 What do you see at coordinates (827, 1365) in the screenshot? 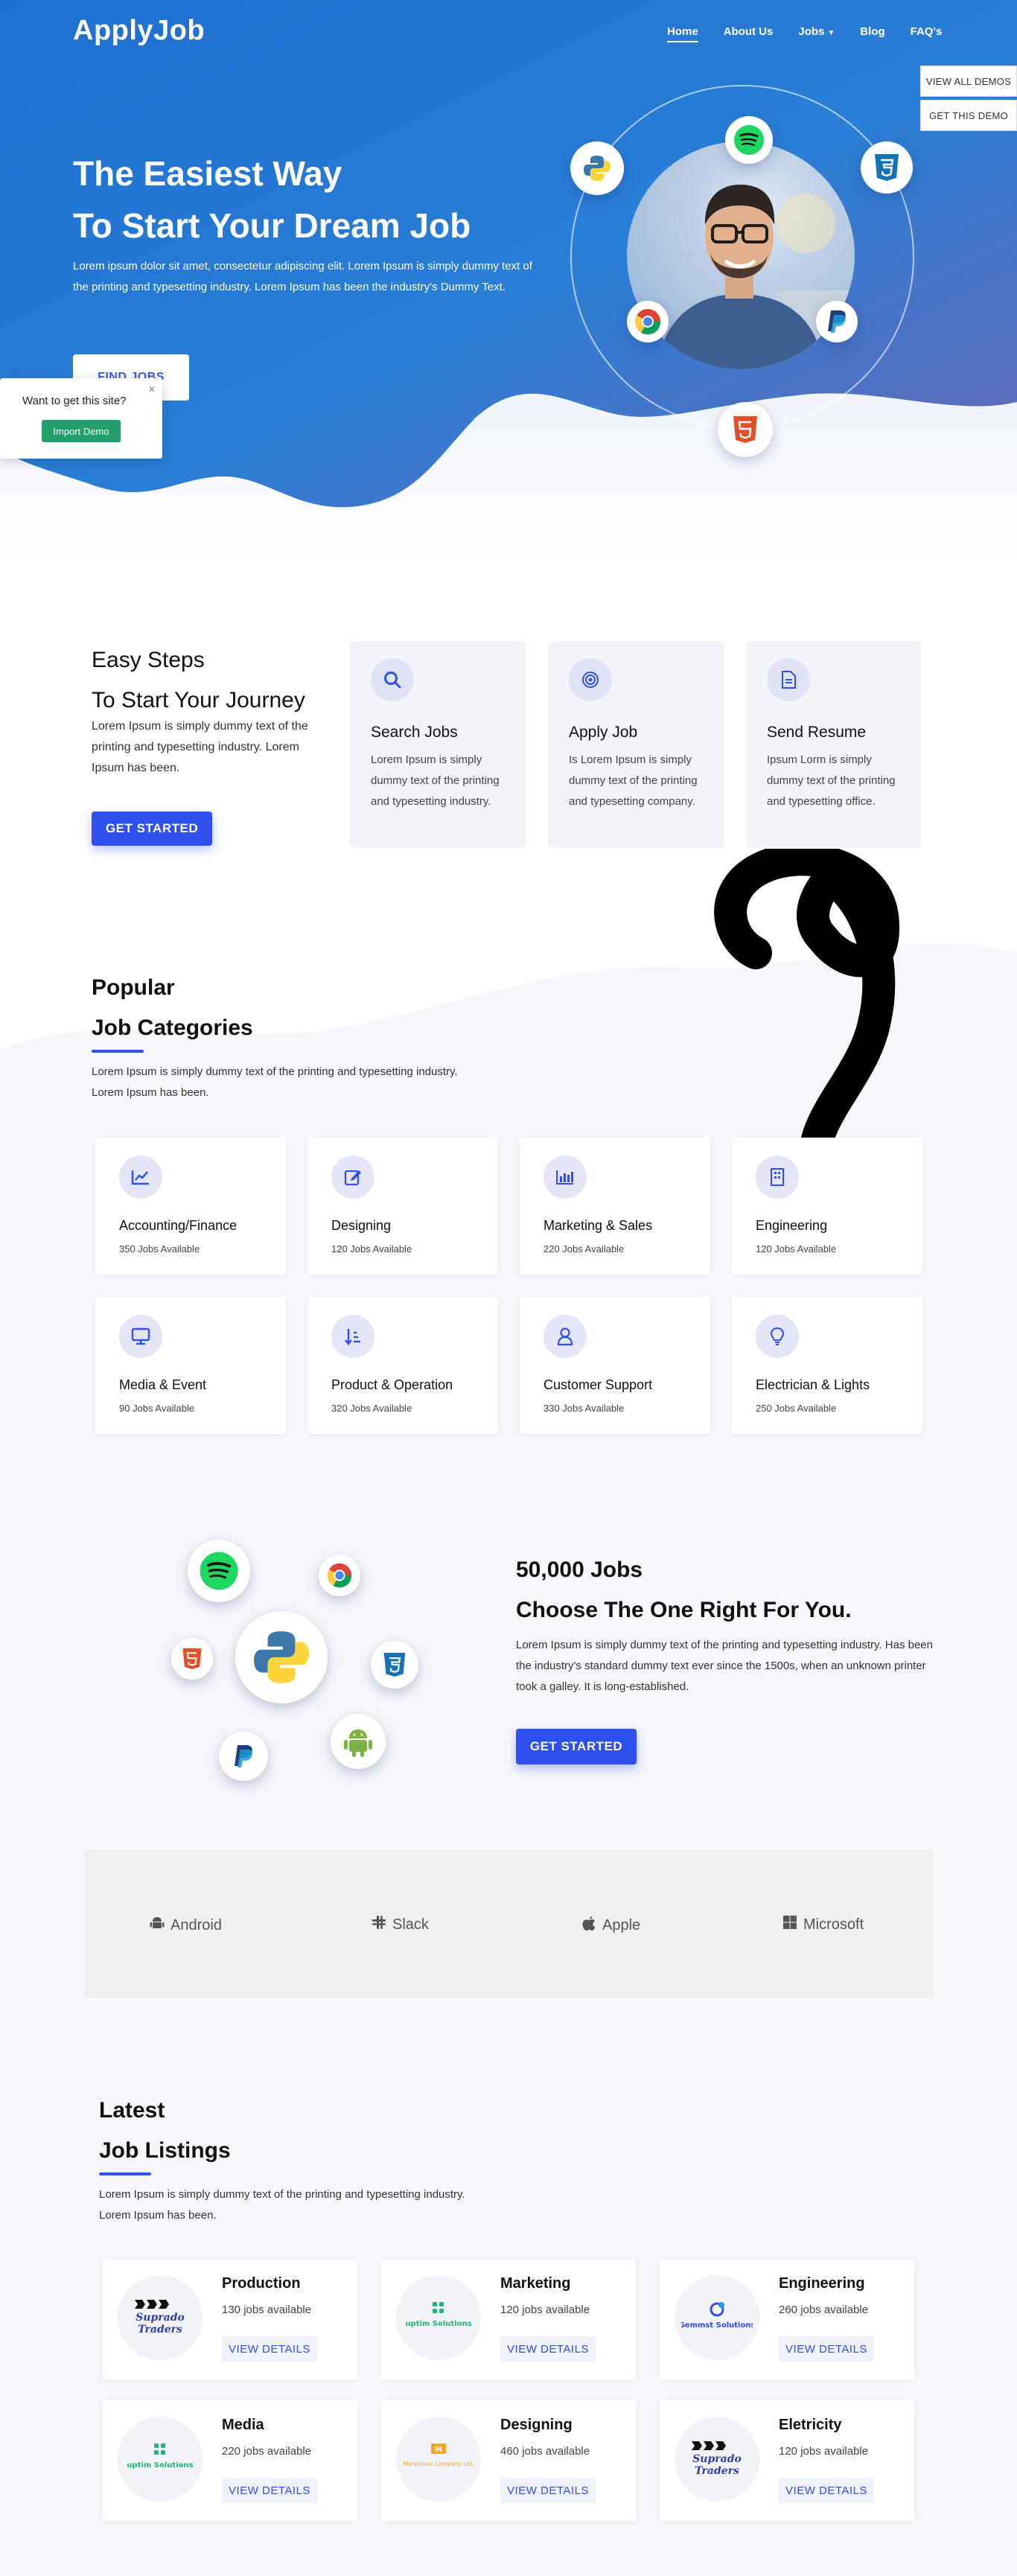
I see `category-card-electrician: Electrician & Lights 250 Jobs Available` at bounding box center [827, 1365].